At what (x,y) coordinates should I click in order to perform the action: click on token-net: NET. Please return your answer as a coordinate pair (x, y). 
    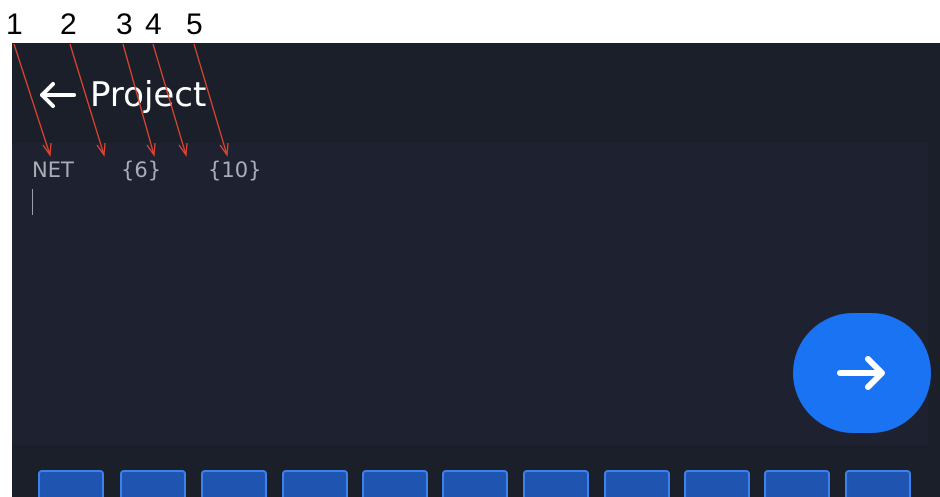
    Looking at the image, I should click on (53, 170).